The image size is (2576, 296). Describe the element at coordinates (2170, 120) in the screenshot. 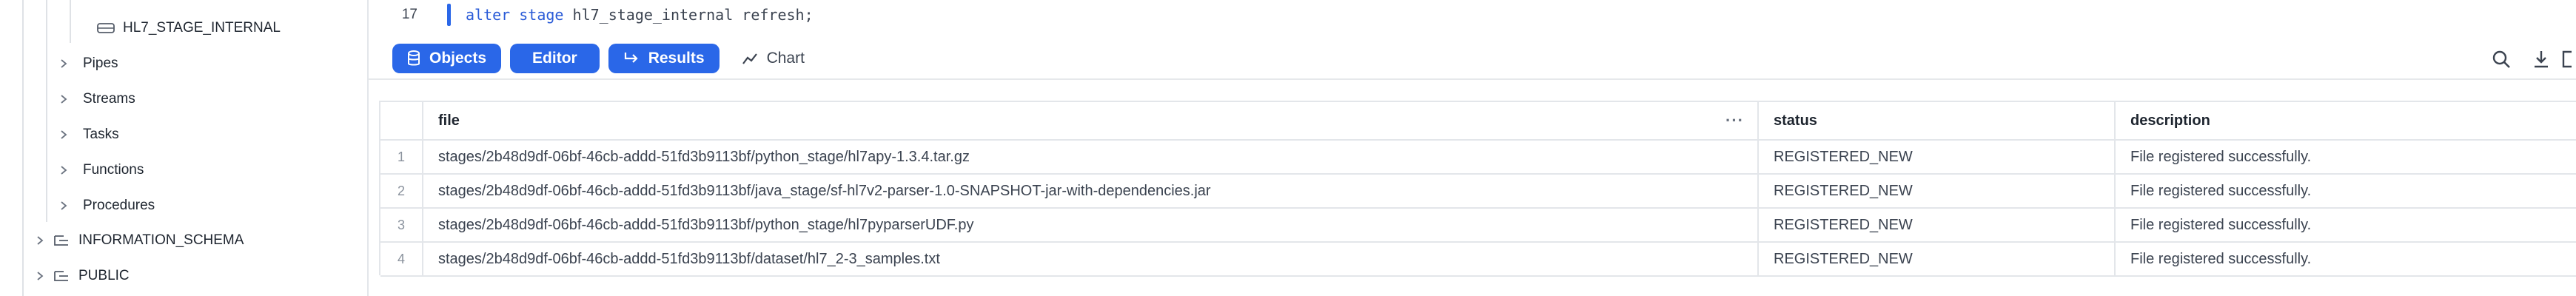

I see `column-title: description` at that location.